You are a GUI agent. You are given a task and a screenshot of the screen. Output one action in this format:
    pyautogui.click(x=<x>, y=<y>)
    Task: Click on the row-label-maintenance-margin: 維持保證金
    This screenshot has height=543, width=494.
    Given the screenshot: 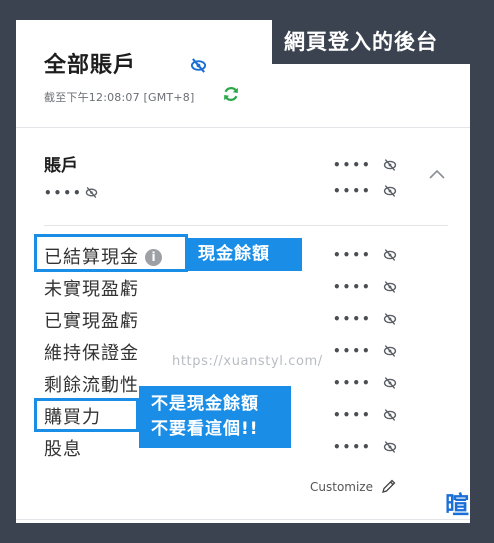 What is the action you would take?
    pyautogui.click(x=91, y=353)
    